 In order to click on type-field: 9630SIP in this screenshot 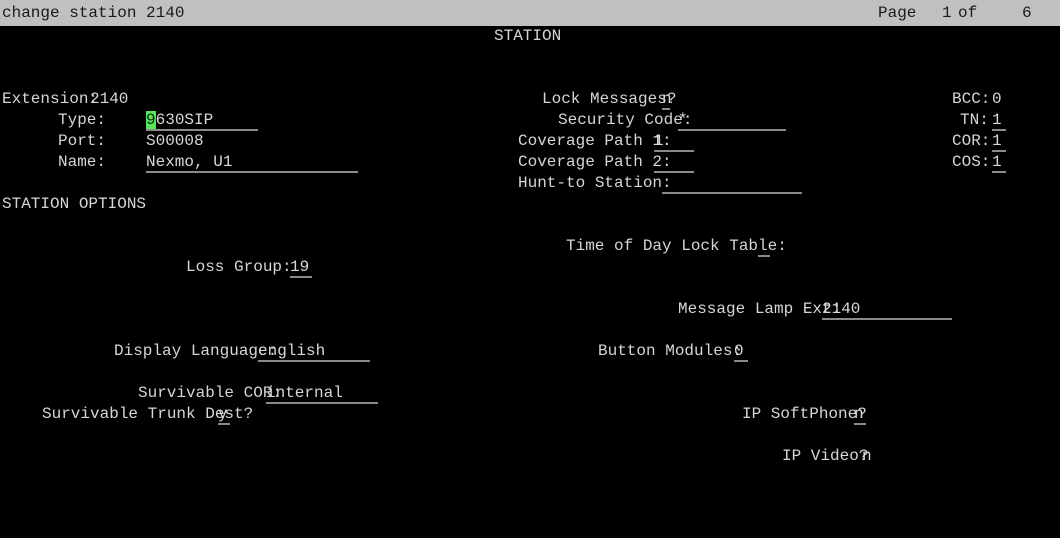, I will do `click(202, 120)`.